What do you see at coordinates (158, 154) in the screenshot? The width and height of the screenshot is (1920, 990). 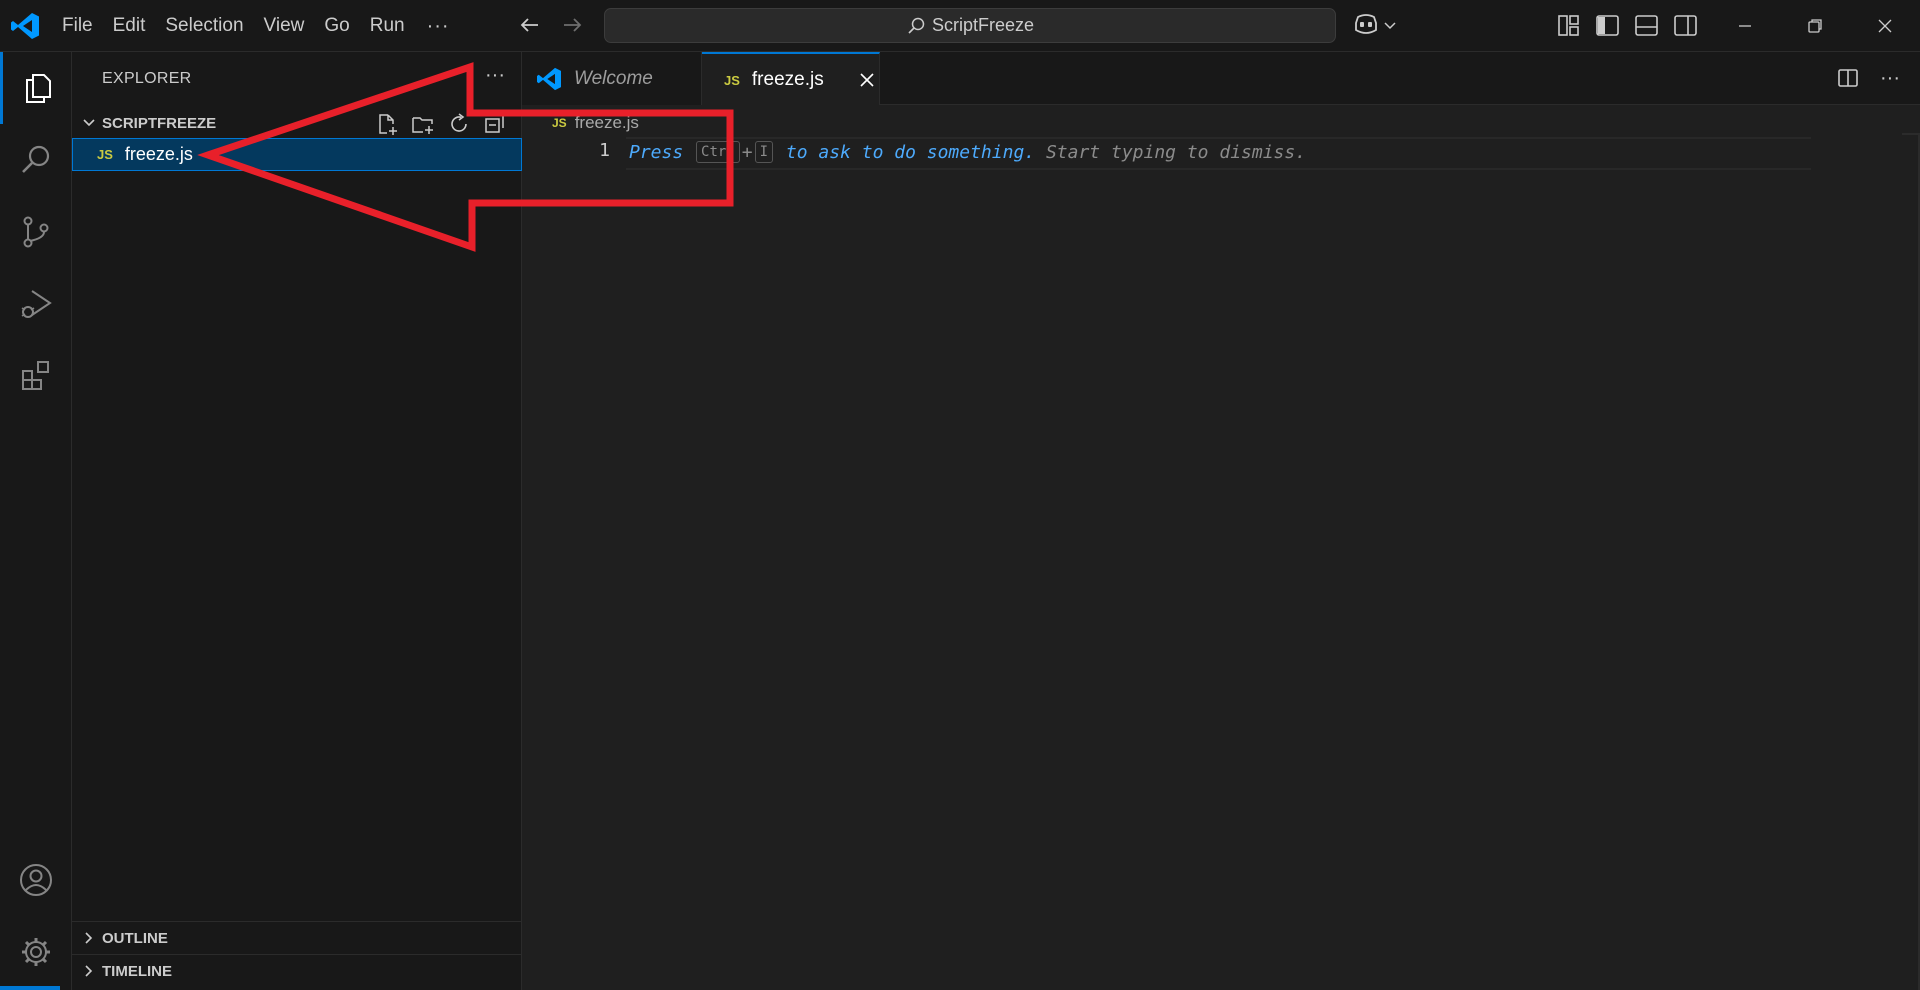 I see `file-name: freeze.js` at bounding box center [158, 154].